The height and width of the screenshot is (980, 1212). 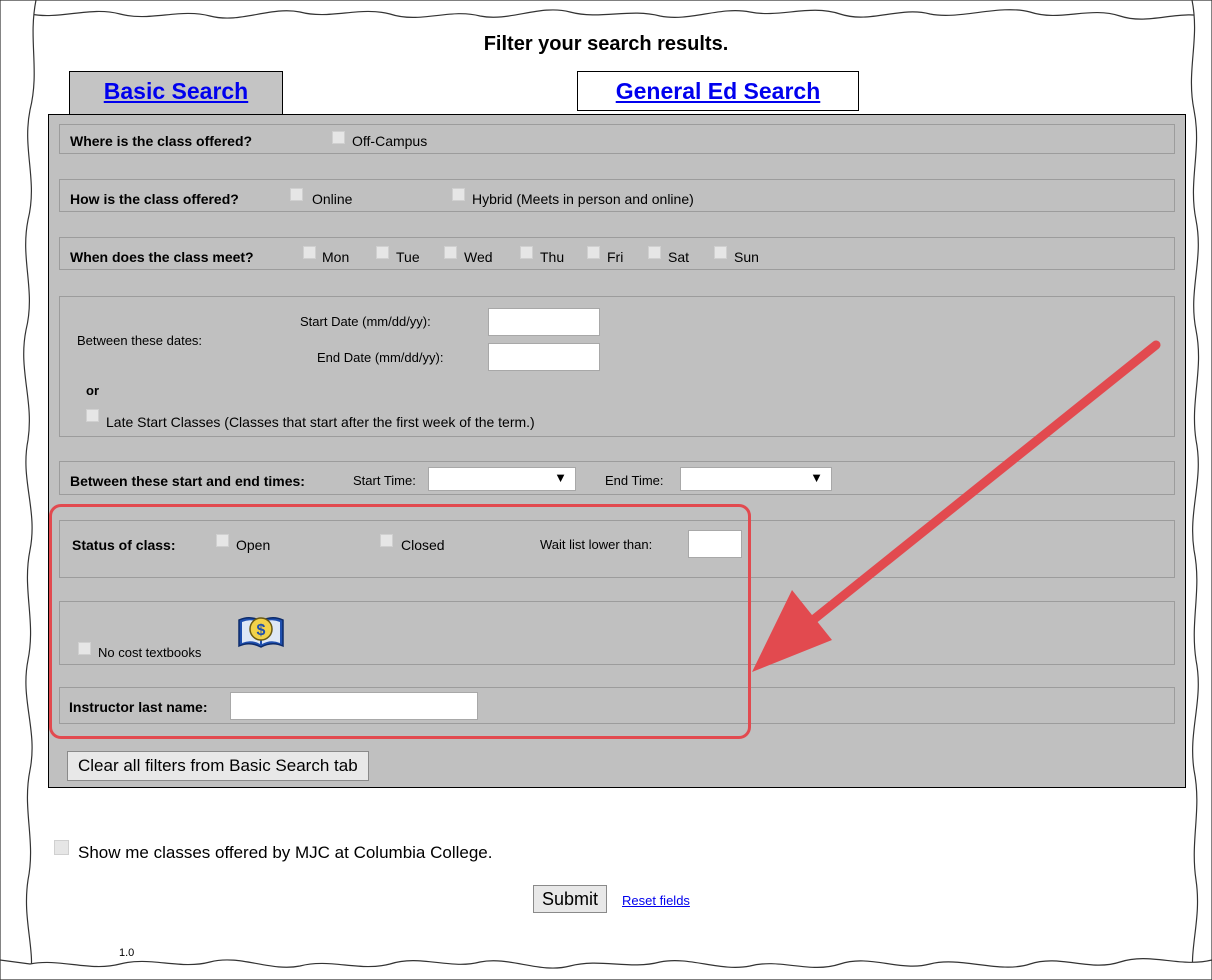 I want to click on page-title: Filter your search results., so click(x=606, y=44).